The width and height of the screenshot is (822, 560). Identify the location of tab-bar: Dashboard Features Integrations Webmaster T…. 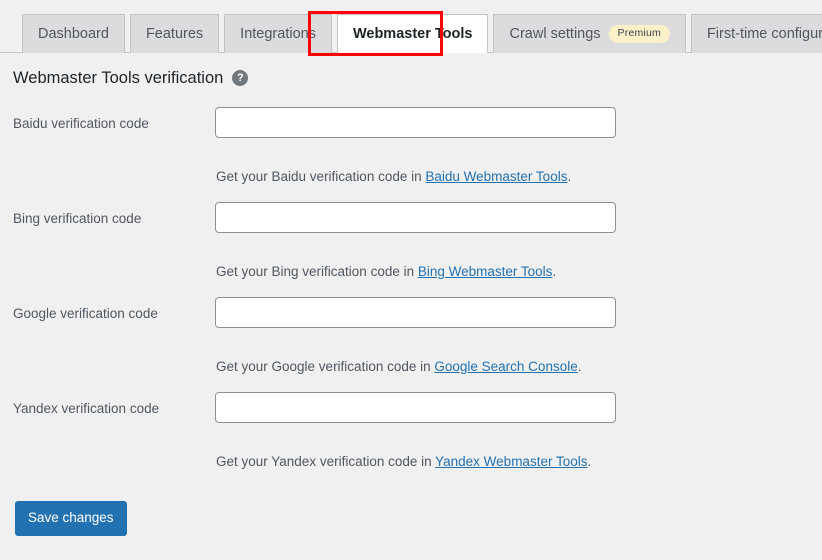
(411, 28).